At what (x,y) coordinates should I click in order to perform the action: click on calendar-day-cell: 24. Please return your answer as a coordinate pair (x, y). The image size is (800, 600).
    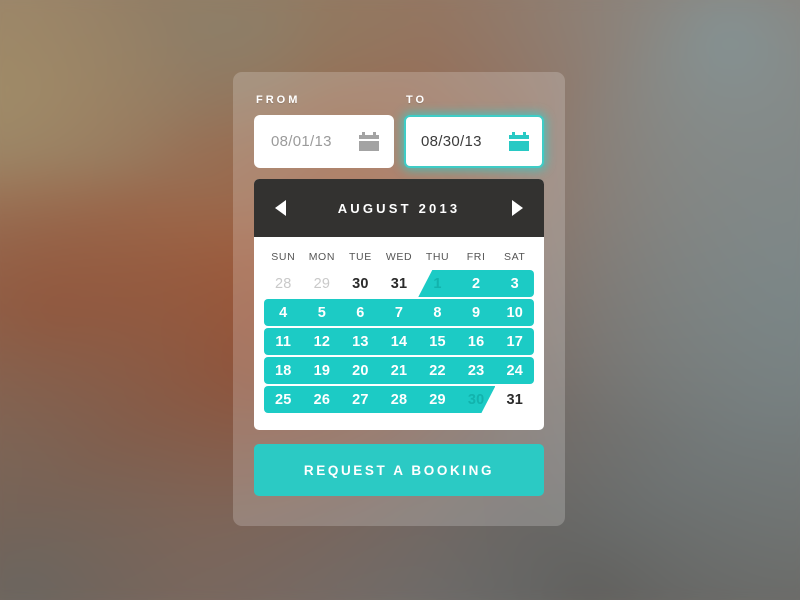
    Looking at the image, I should click on (514, 371).